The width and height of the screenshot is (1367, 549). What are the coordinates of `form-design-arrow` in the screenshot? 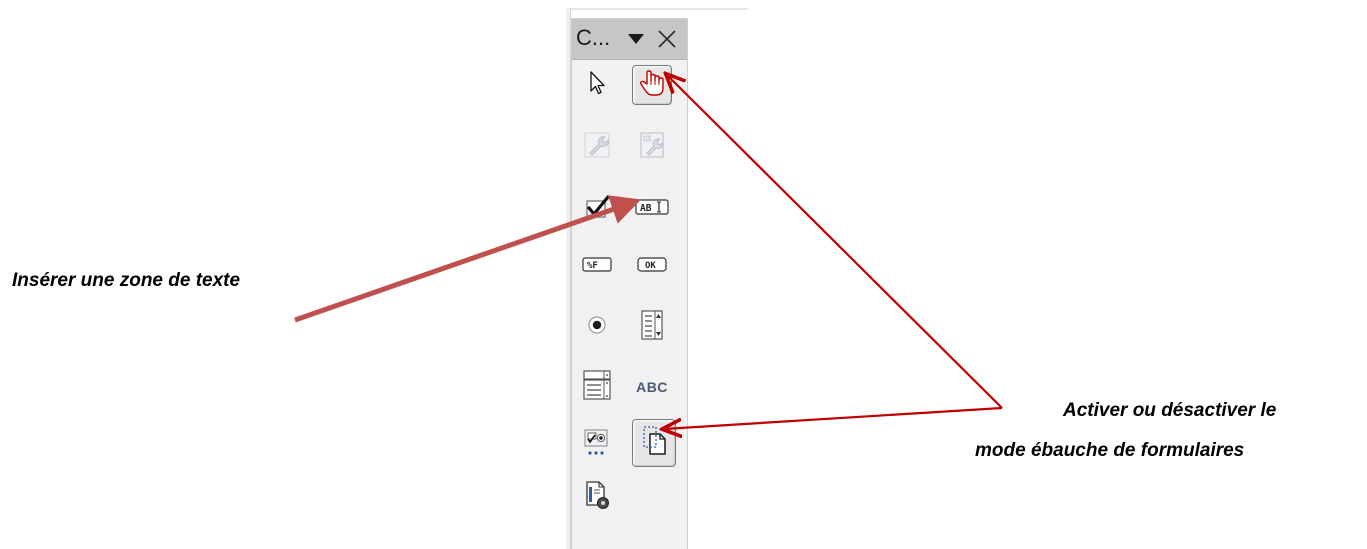 It's located at (833, 417).